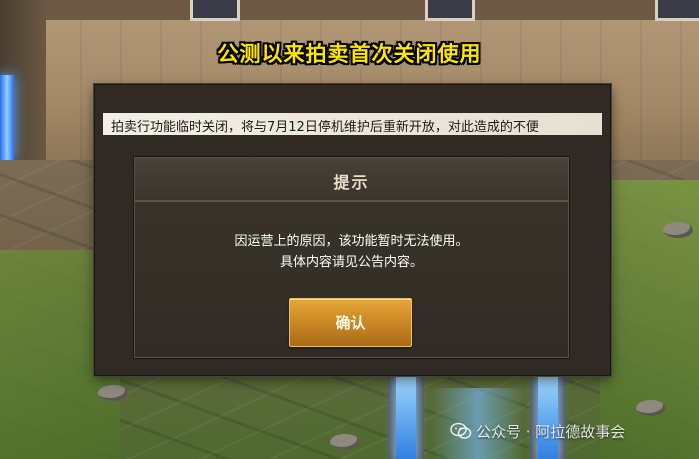  I want to click on dialog-header: 提示, so click(351, 180).